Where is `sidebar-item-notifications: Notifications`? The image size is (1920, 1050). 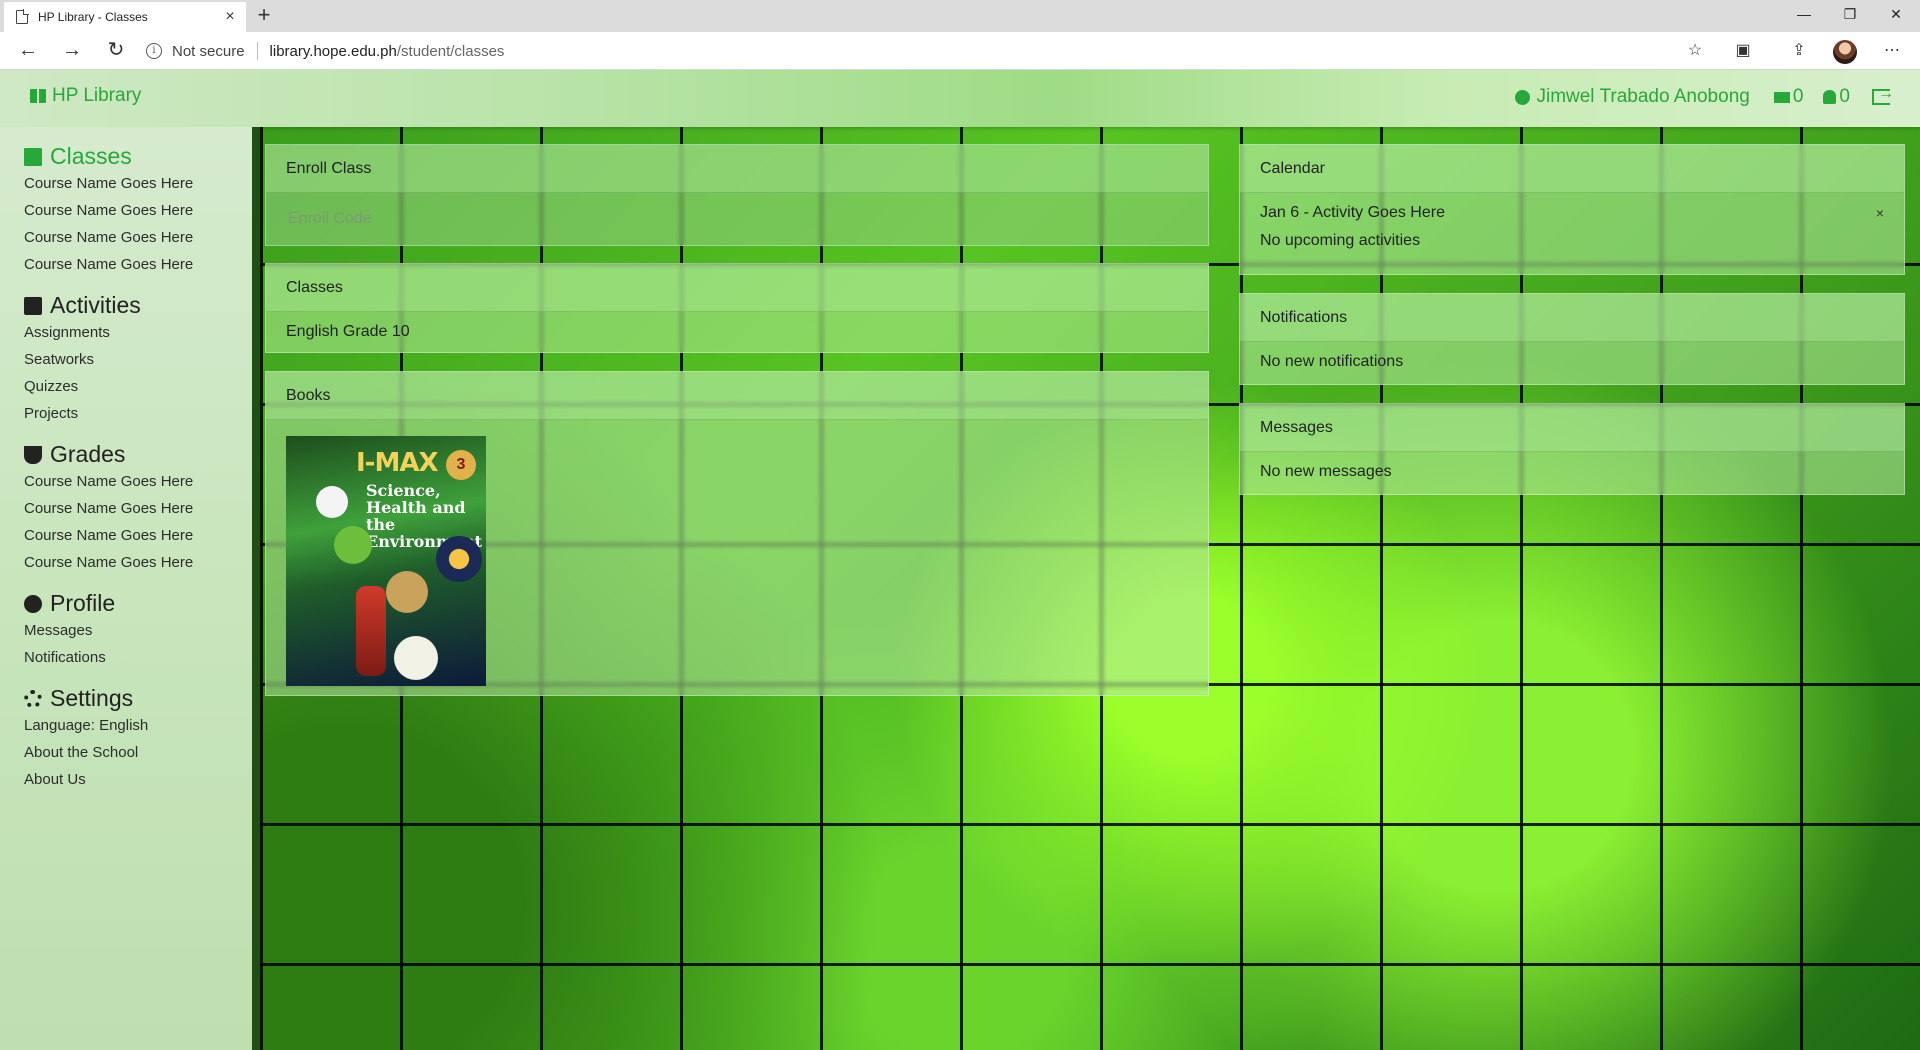 sidebar-item-notifications: Notifications is located at coordinates (138, 657).